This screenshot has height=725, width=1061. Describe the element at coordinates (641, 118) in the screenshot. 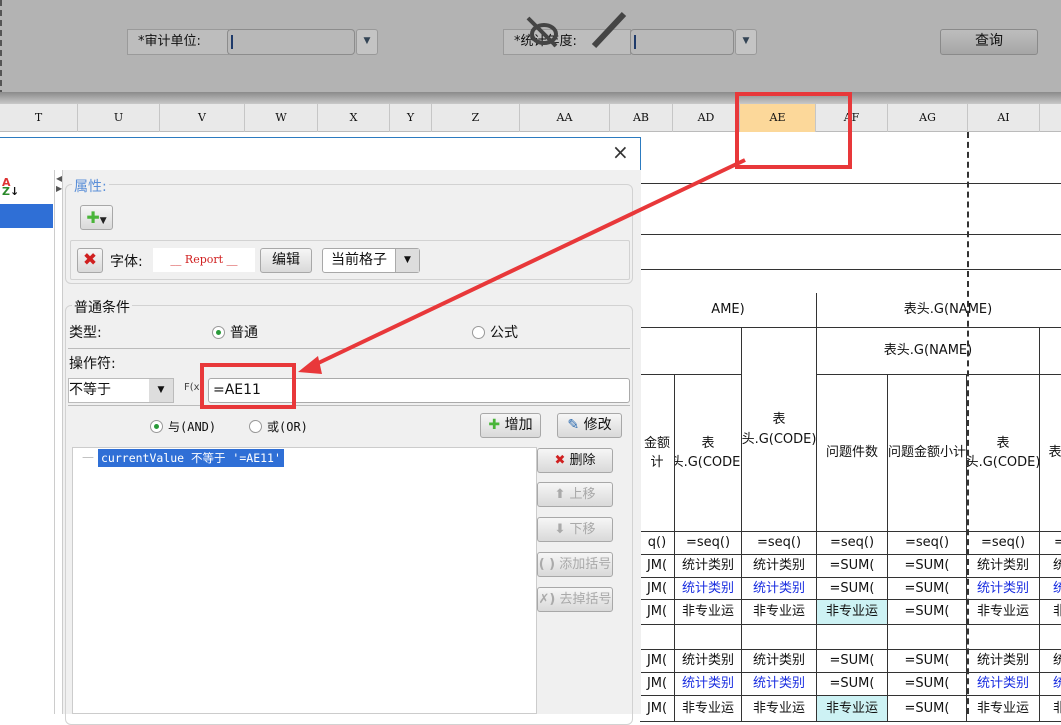

I see `column-header-AB: AB` at that location.